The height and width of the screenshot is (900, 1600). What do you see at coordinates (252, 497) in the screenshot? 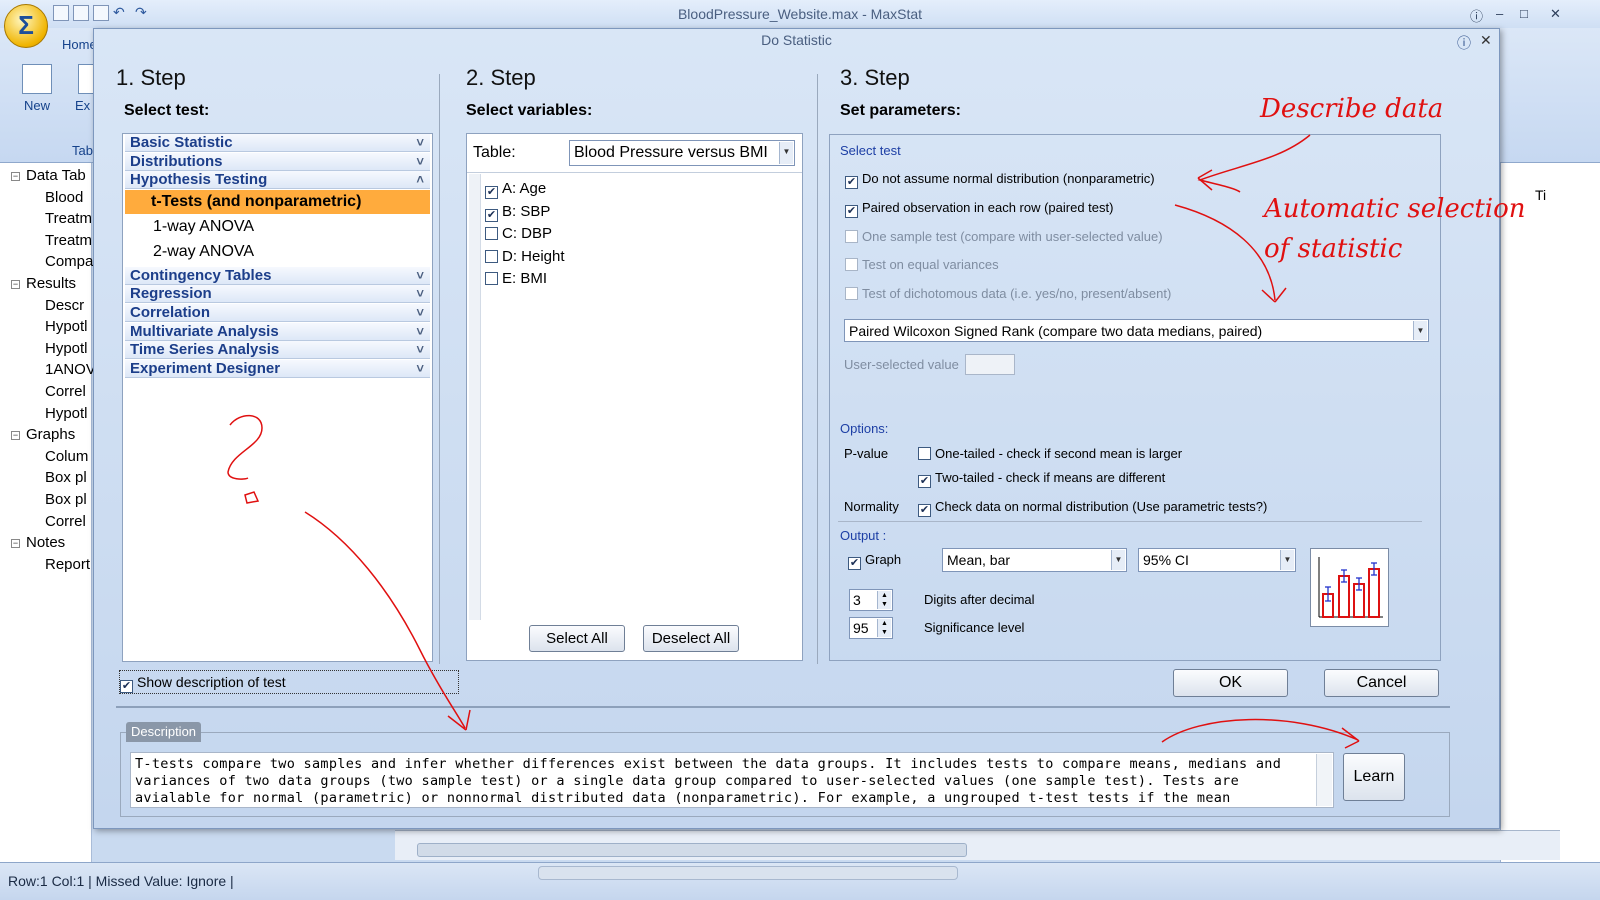
I see `annotation-question-dot` at bounding box center [252, 497].